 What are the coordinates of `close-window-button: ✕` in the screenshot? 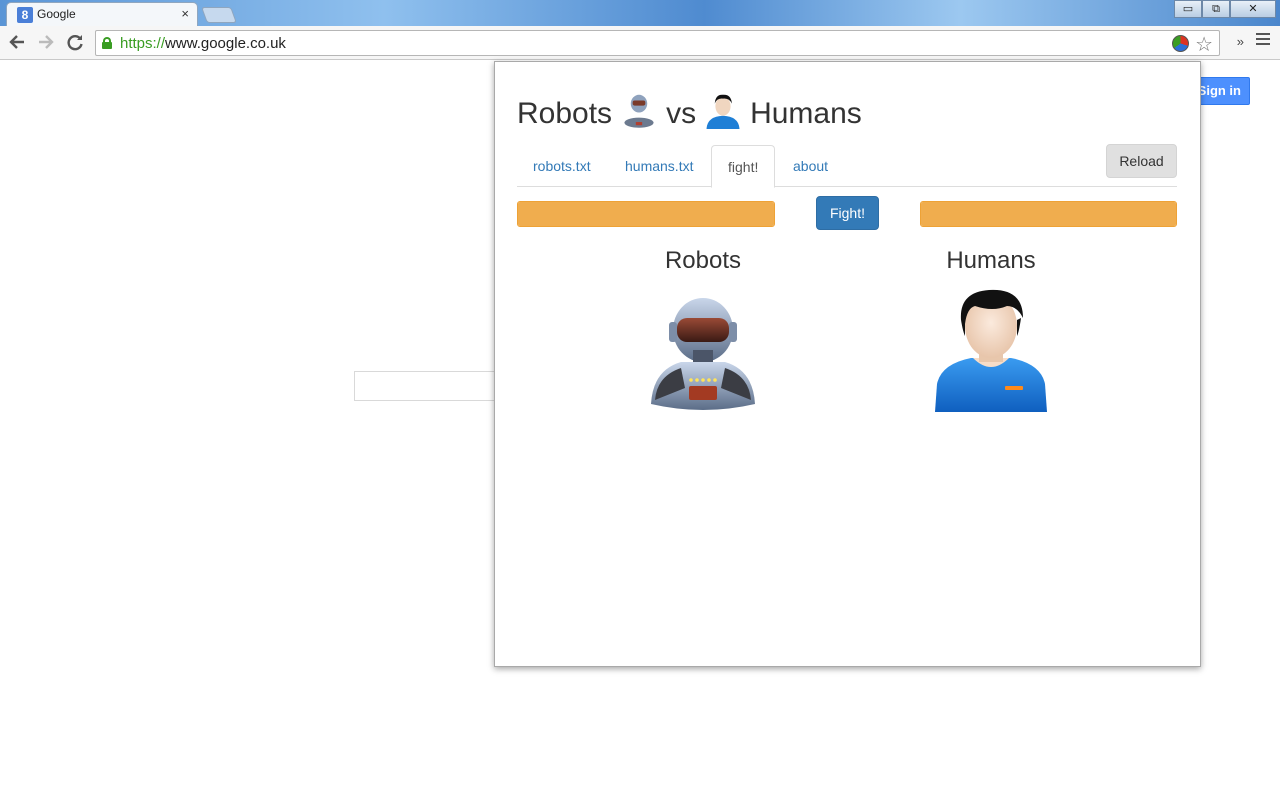 It's located at (1253, 9).